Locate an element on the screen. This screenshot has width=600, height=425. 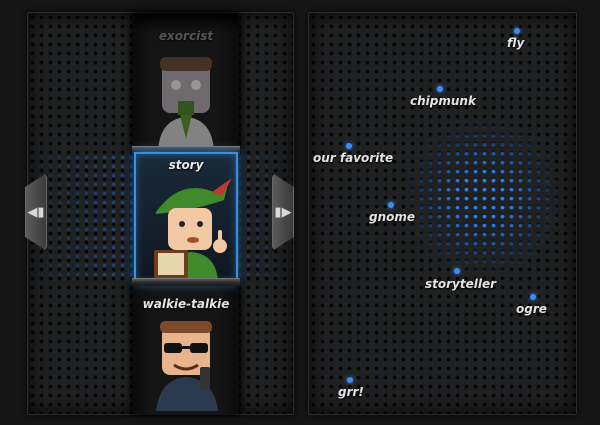
previous-icon: ◀▮ is located at coordinates (36, 212).